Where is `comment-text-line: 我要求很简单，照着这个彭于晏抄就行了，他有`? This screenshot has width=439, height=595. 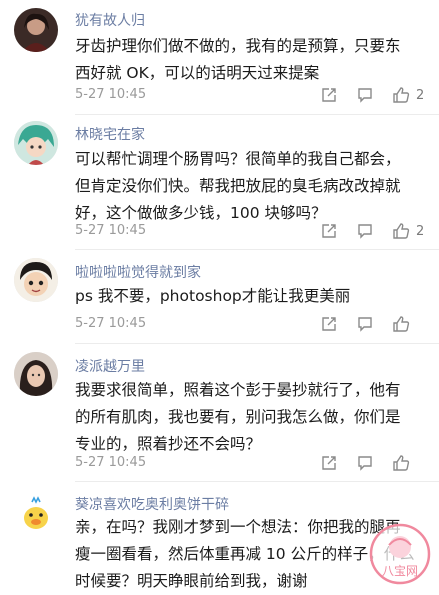 comment-text-line: 我要求很简单，照着这个彭于晏抄就行了，他有 is located at coordinates (238, 390).